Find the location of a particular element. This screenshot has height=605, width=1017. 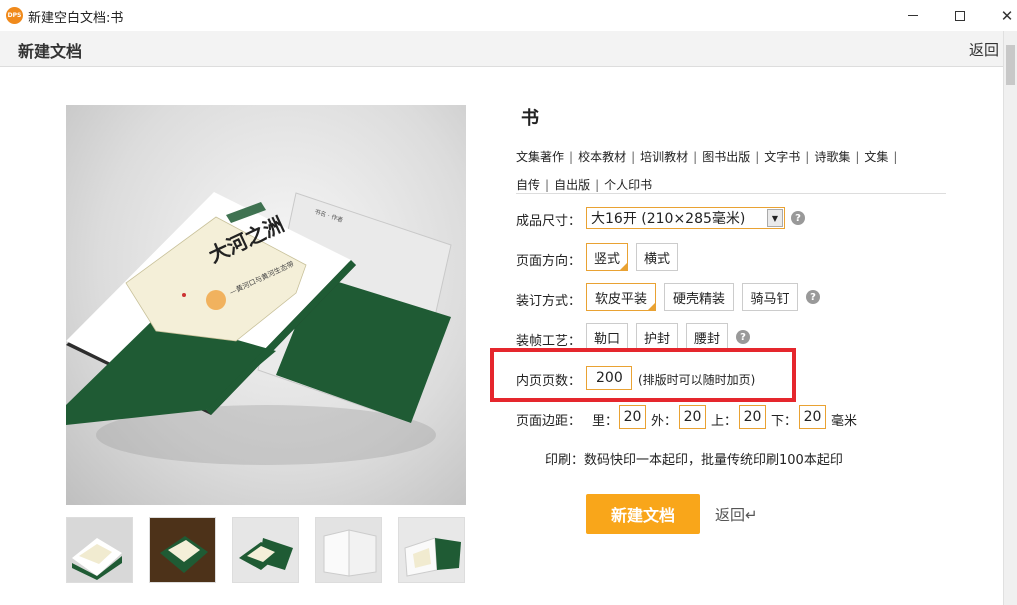

orientation-label: 页面方向： is located at coordinates (549, 261).